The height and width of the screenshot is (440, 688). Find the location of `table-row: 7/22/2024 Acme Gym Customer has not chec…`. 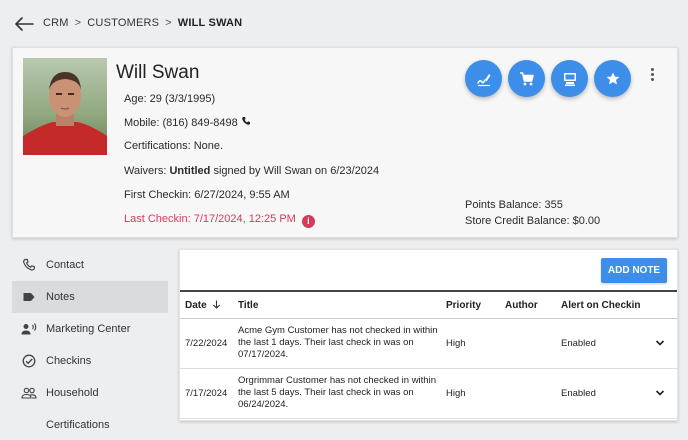

table-row: 7/22/2024 Acme Gym Customer has not chec… is located at coordinates (428, 344).